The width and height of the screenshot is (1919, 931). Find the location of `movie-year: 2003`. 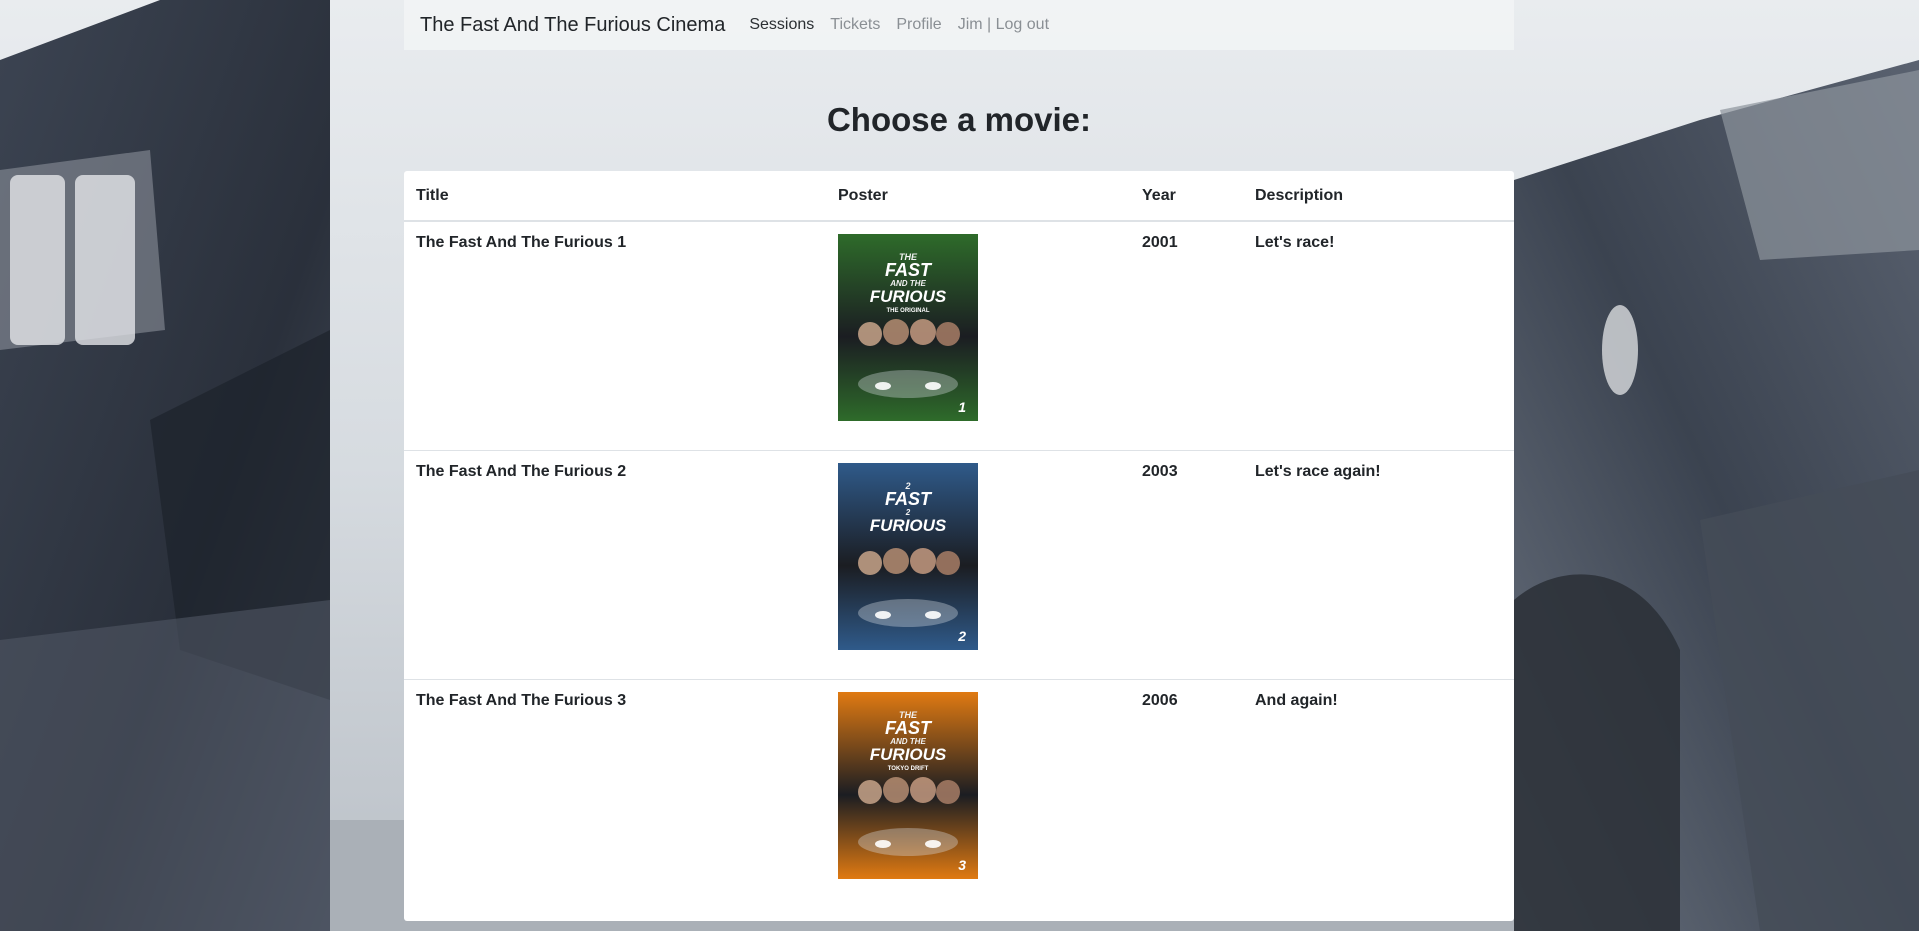

movie-year: 2003 is located at coordinates (1160, 471).